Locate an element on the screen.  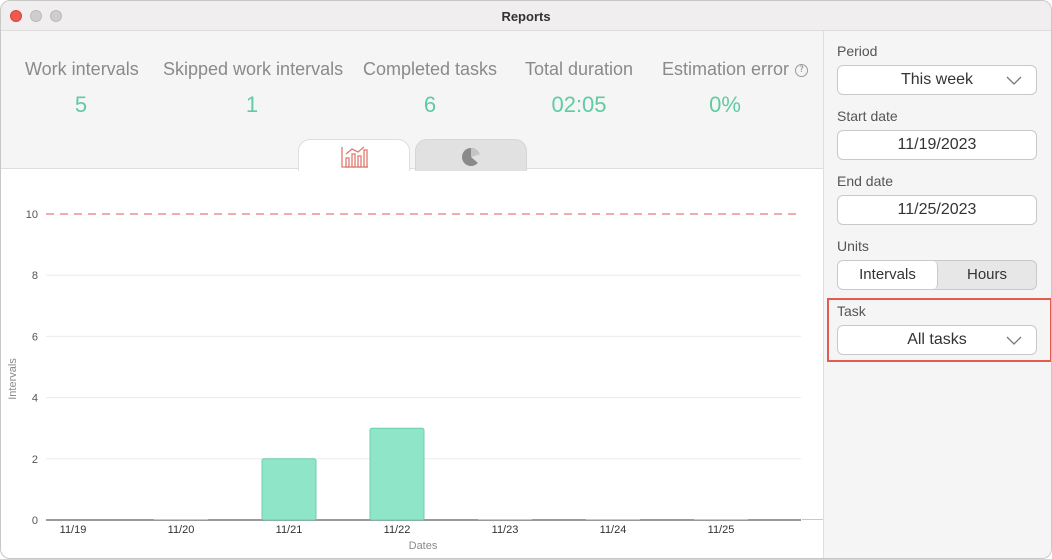
x-tick-label: 11/22 is located at coordinates (397, 530).